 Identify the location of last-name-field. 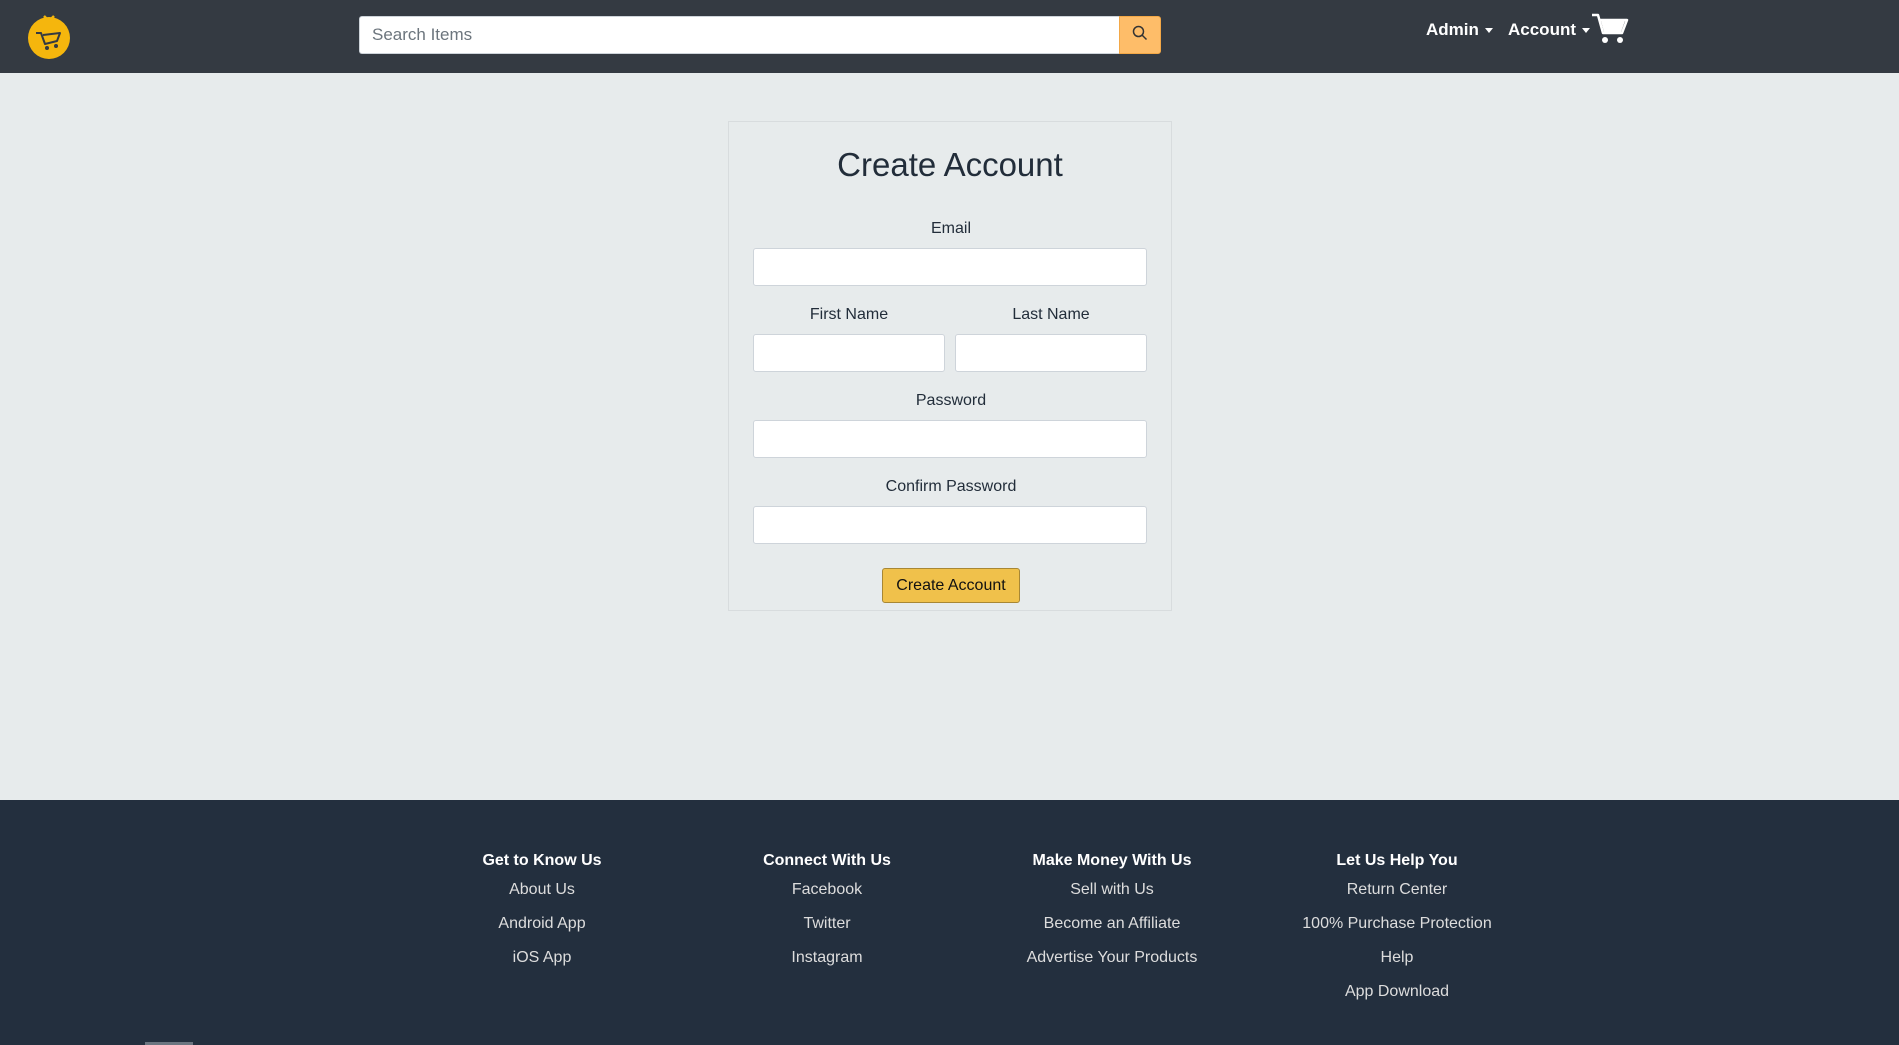
(1051, 353).